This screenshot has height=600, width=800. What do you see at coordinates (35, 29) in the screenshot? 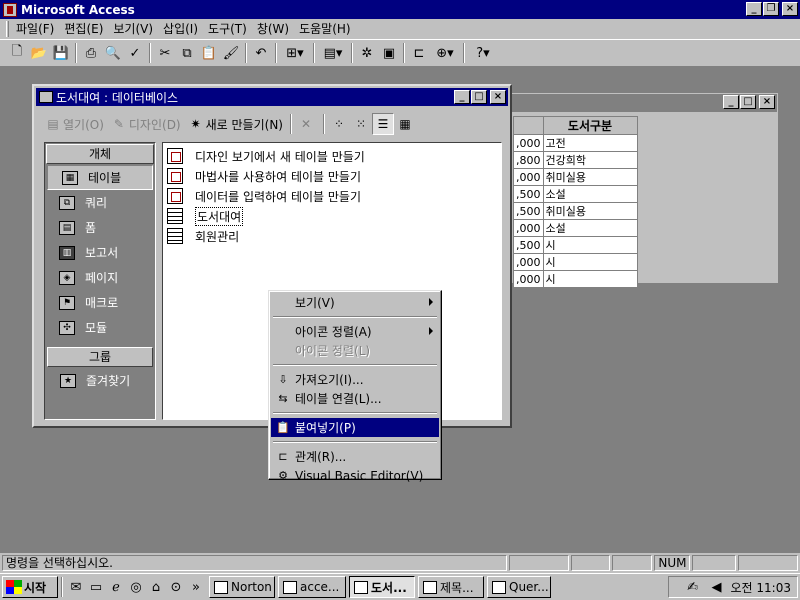
I see `menu-file: 파일(F)` at bounding box center [35, 29].